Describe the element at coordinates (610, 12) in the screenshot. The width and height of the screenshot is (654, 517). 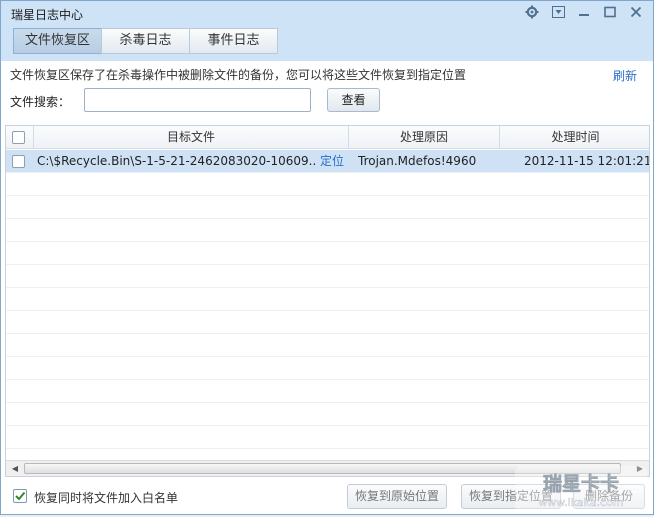
I see `maximize-icon` at that location.